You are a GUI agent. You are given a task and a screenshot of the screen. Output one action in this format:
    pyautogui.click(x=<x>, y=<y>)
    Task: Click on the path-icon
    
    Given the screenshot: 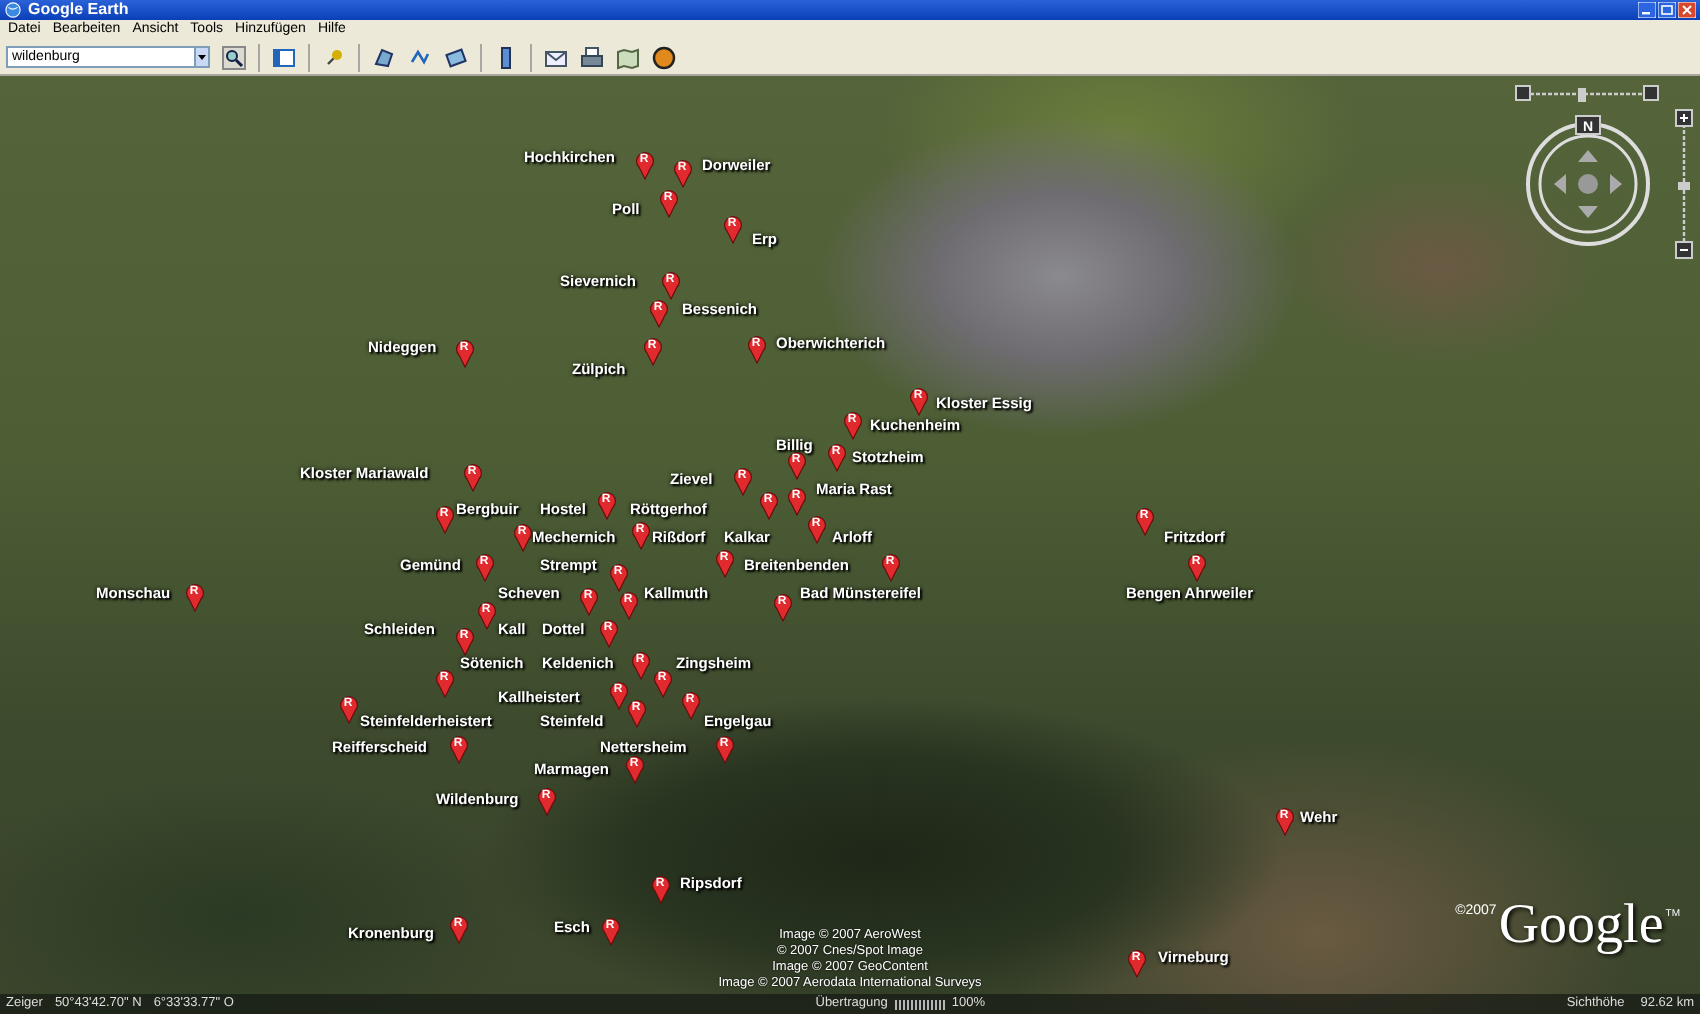 What is the action you would take?
    pyautogui.click(x=420, y=57)
    